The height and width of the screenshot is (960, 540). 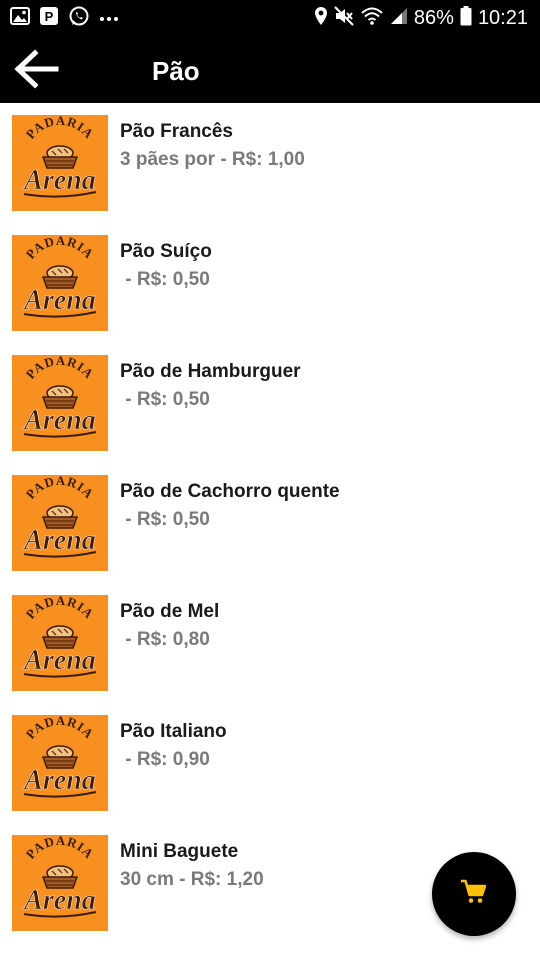 I want to click on product-price: 3 pães por - R$: 1,00, so click(x=212, y=159).